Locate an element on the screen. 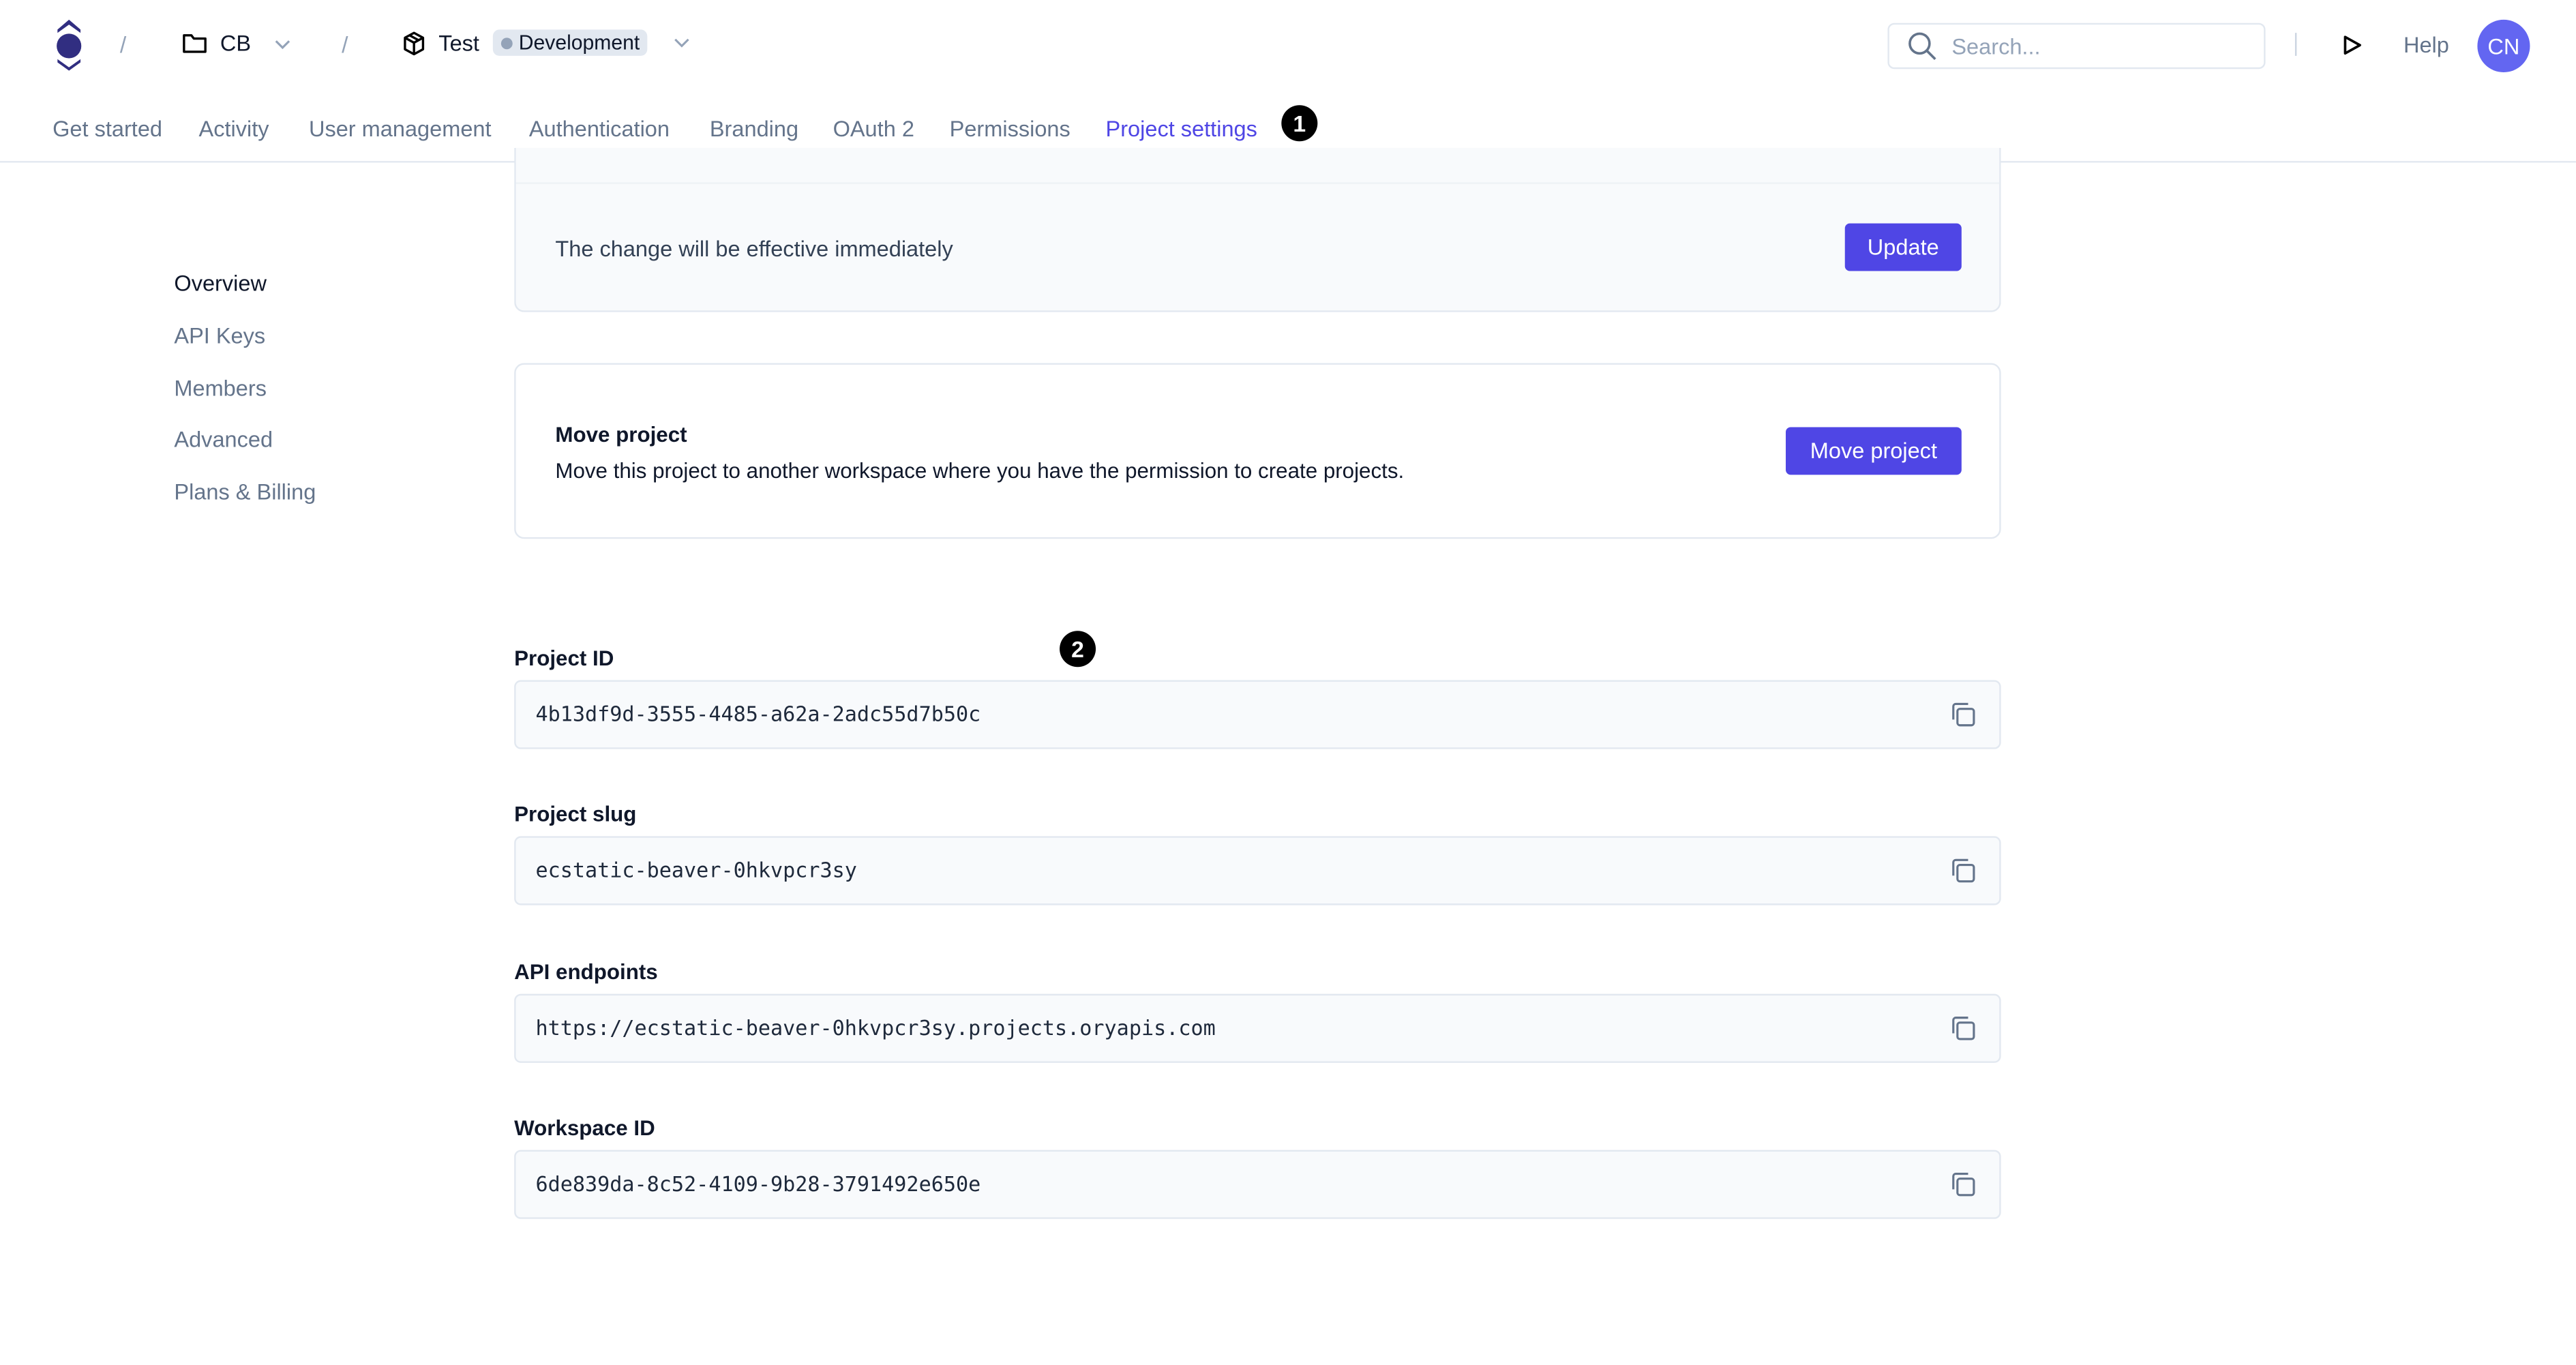 The height and width of the screenshot is (1365, 2576). tab-user-management: User management is located at coordinates (401, 129).